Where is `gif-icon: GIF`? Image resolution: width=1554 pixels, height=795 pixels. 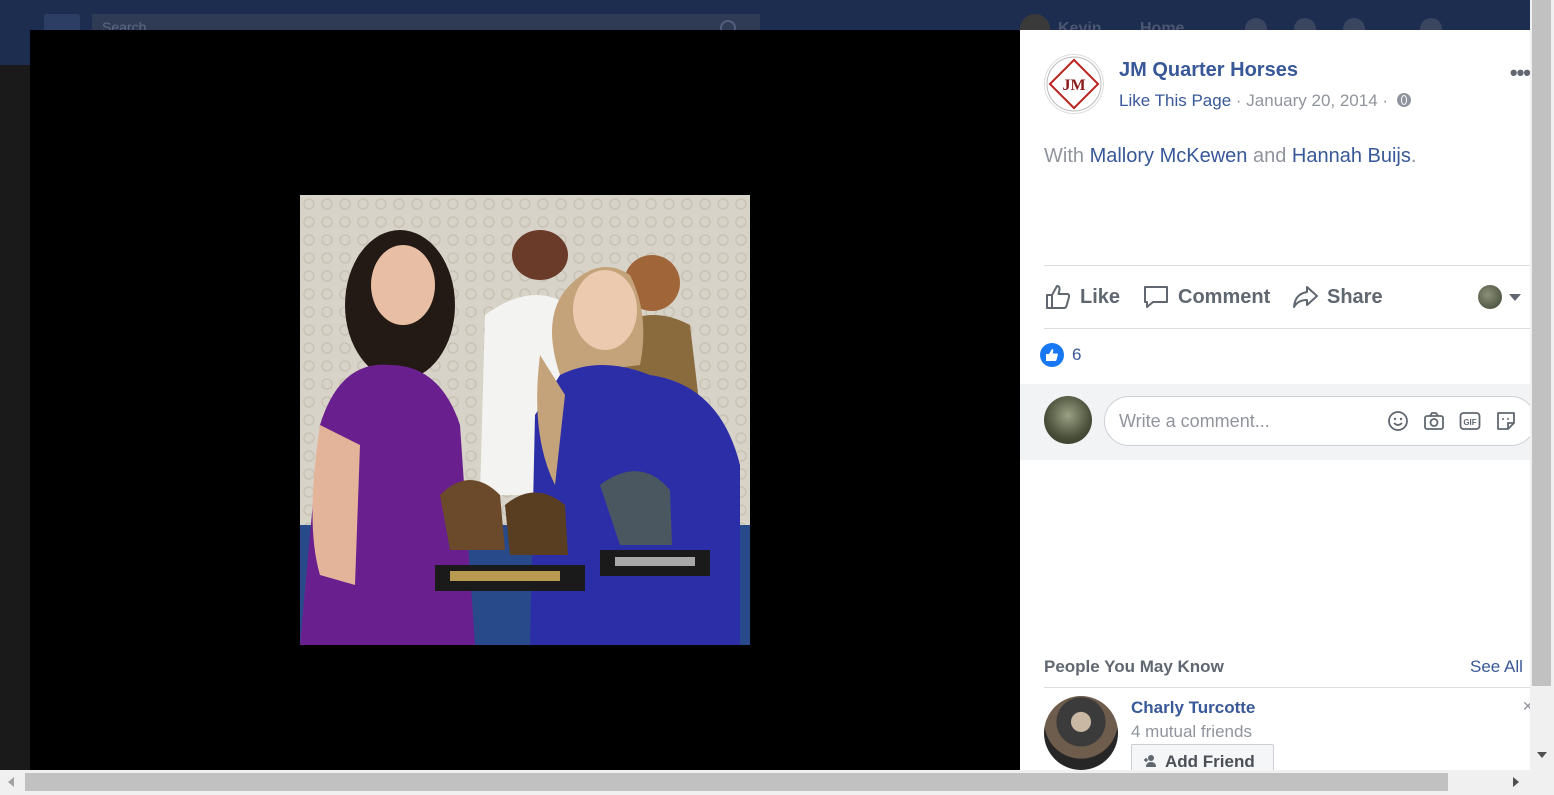 gif-icon: GIF is located at coordinates (1470, 421).